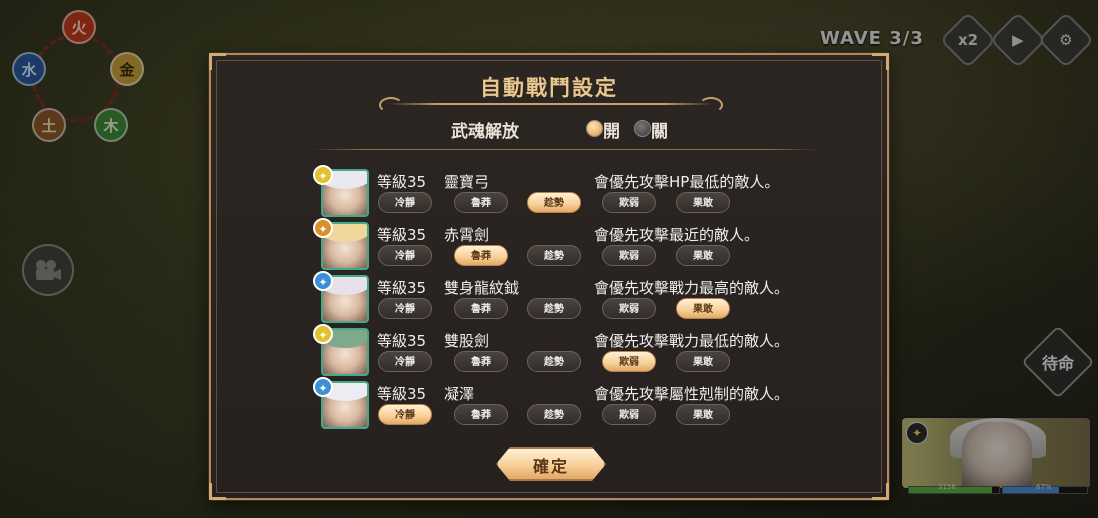 Image resolution: width=1098 pixels, height=518 pixels. I want to click on character-row: ✦ 等級35 靈寶弓 會優先攻擊HP最低的敵人。冷靜 魯莽 趁勢 欺弱 果敢, so click(561, 191).